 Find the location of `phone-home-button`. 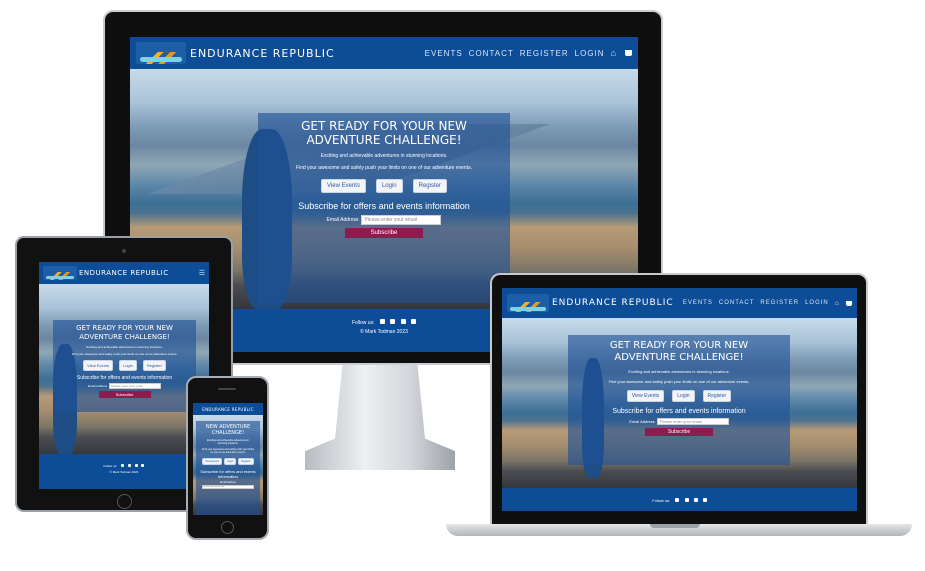

phone-home-button is located at coordinates (227, 527).